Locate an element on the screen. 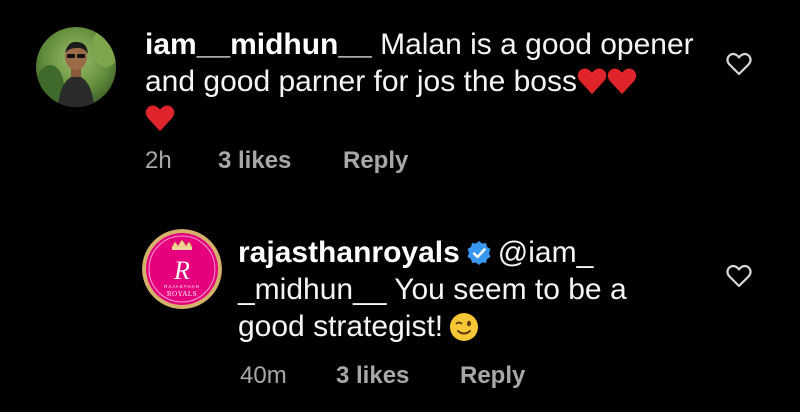 The width and height of the screenshot is (800, 412). avatar is located at coordinates (76, 67).